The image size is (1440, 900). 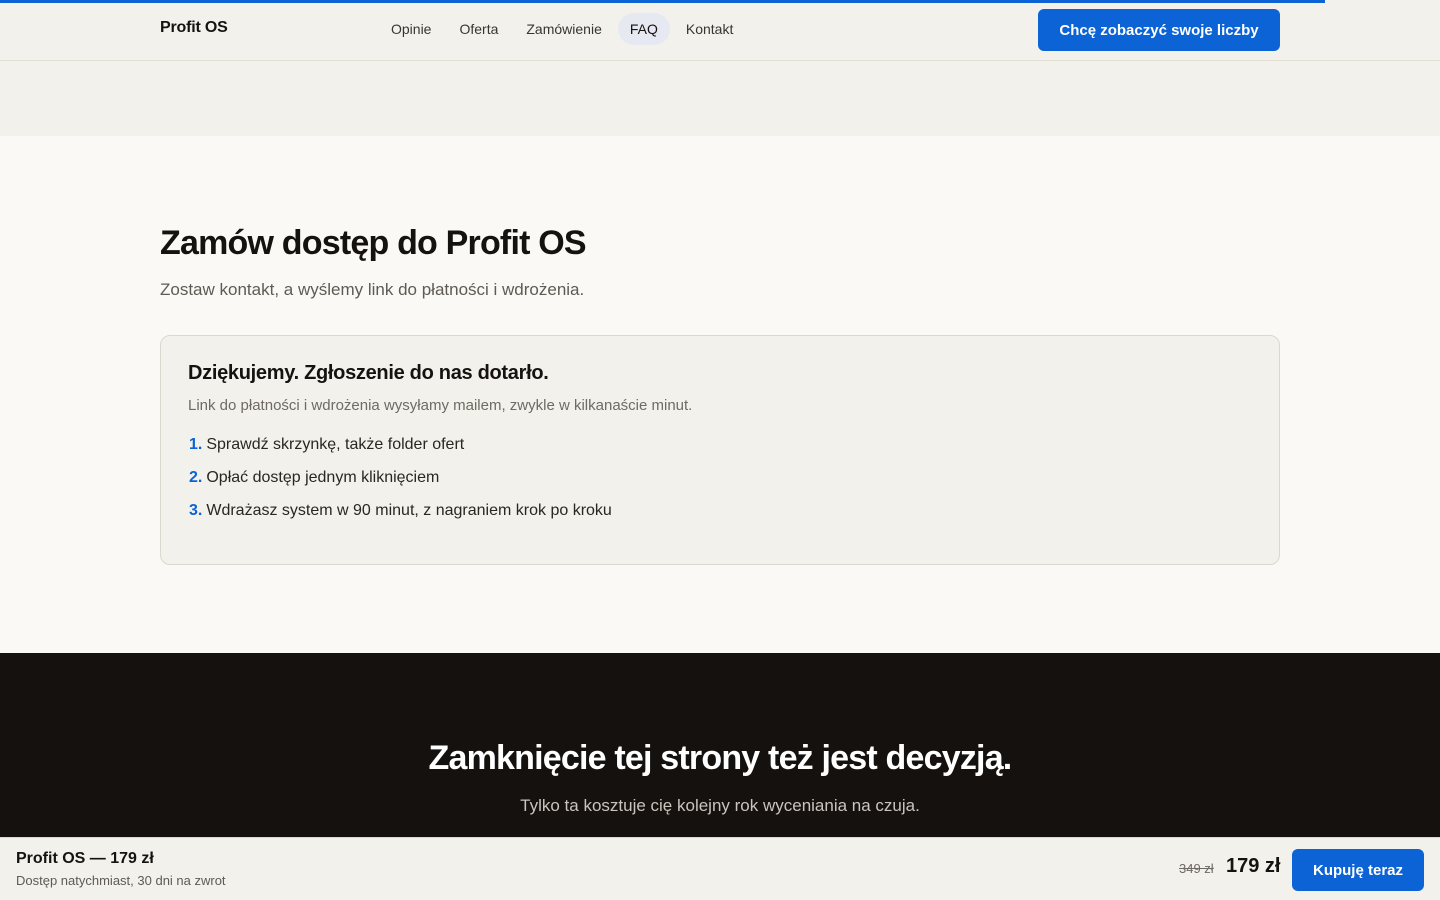 I want to click on buy-now-button: Kupuję teraz, so click(x=1358, y=870).